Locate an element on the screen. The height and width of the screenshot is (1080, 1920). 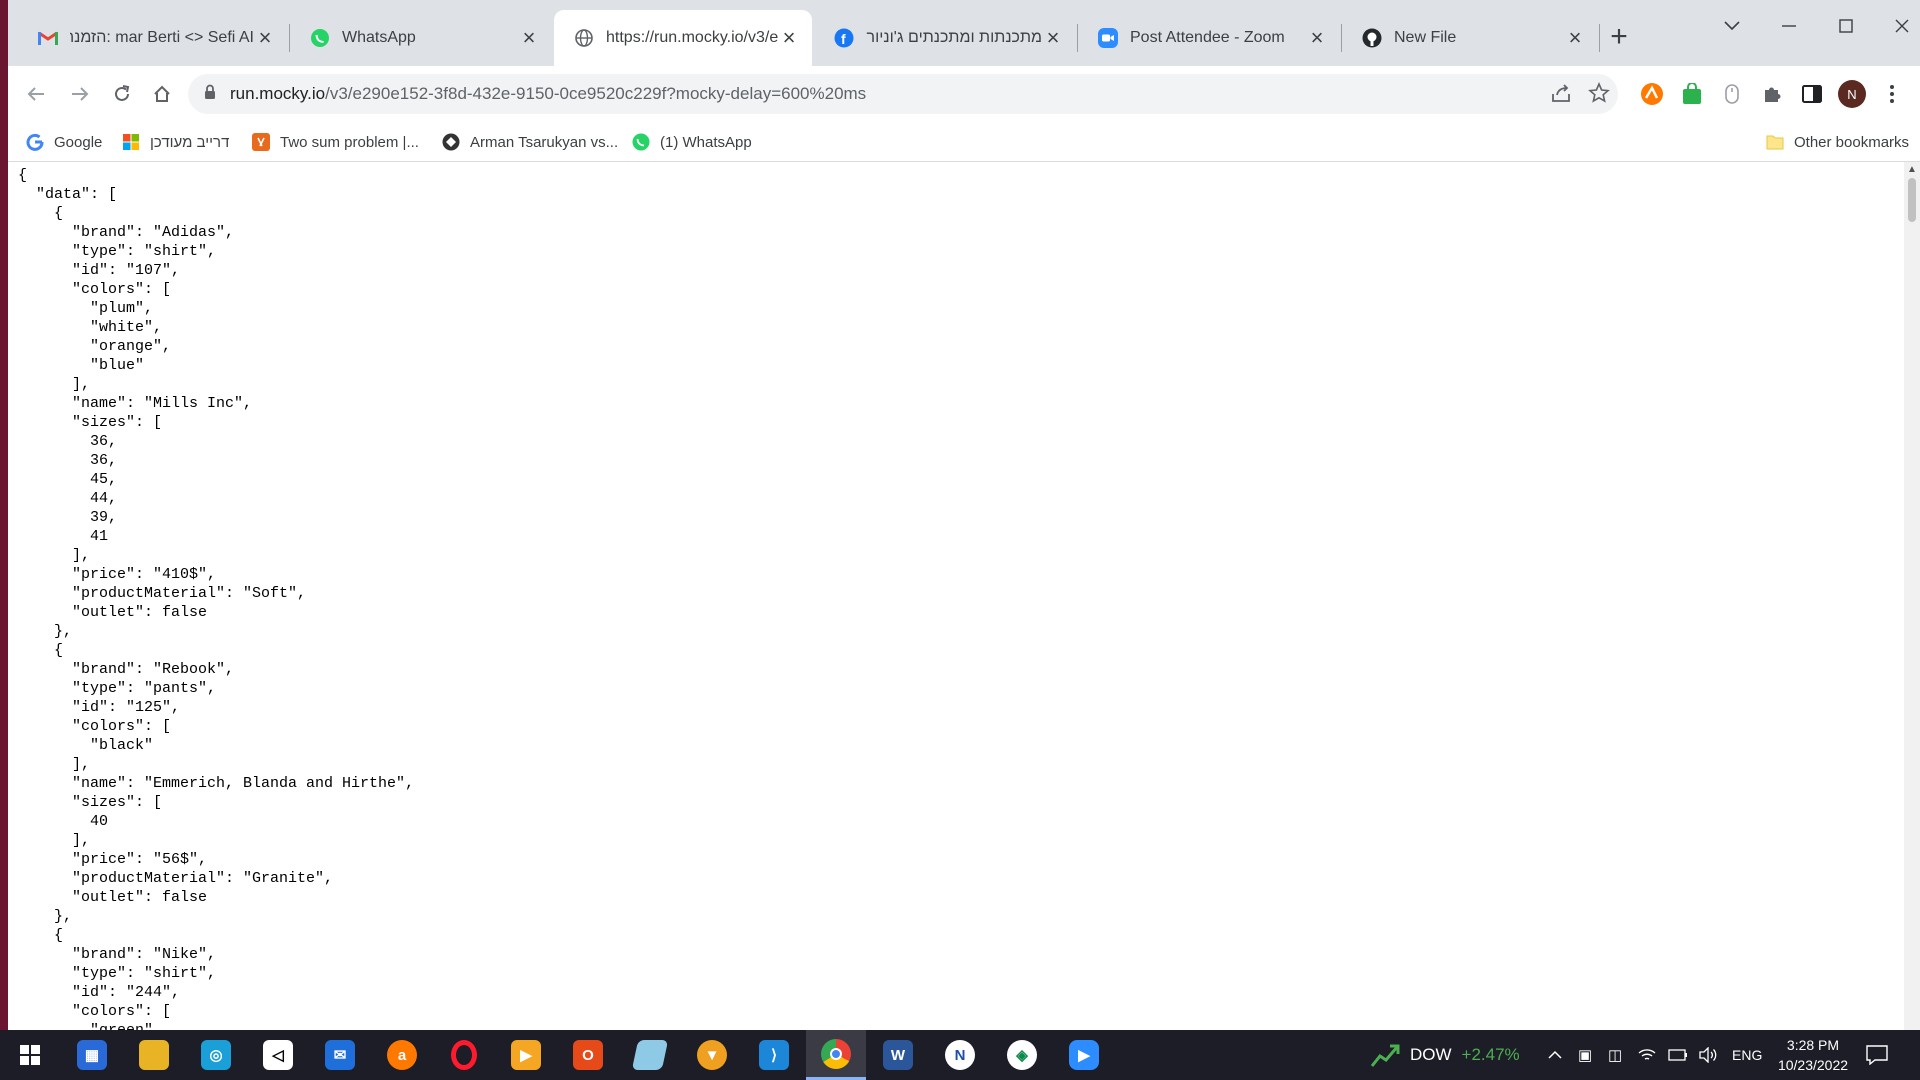
tab-title: WhatsApp is located at coordinates (379, 37).